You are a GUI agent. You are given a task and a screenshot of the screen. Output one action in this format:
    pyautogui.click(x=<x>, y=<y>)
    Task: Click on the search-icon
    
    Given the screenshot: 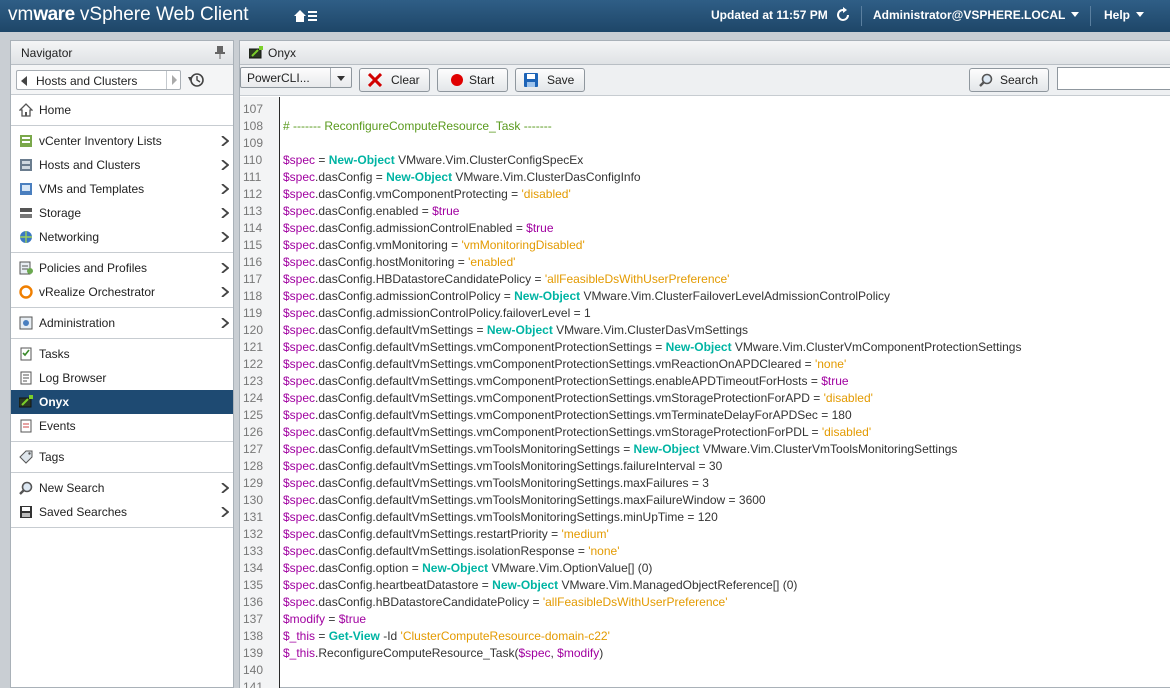 What is the action you would take?
    pyautogui.click(x=986, y=80)
    